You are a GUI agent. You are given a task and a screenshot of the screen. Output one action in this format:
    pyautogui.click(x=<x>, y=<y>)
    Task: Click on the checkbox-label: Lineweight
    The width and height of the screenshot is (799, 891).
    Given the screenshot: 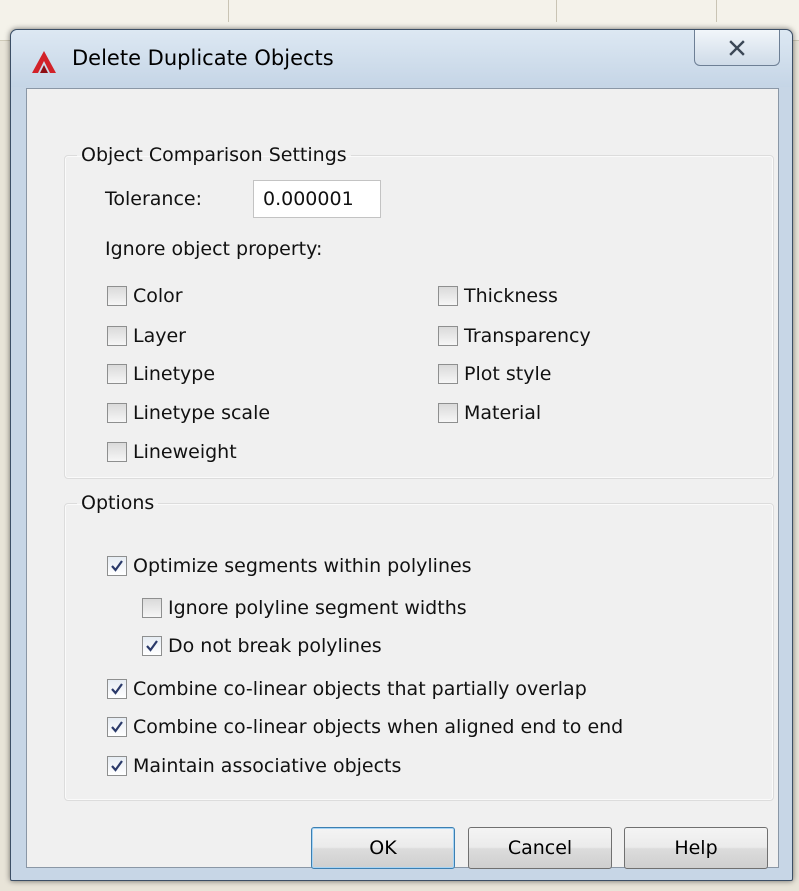 What is the action you would take?
    pyautogui.click(x=185, y=452)
    